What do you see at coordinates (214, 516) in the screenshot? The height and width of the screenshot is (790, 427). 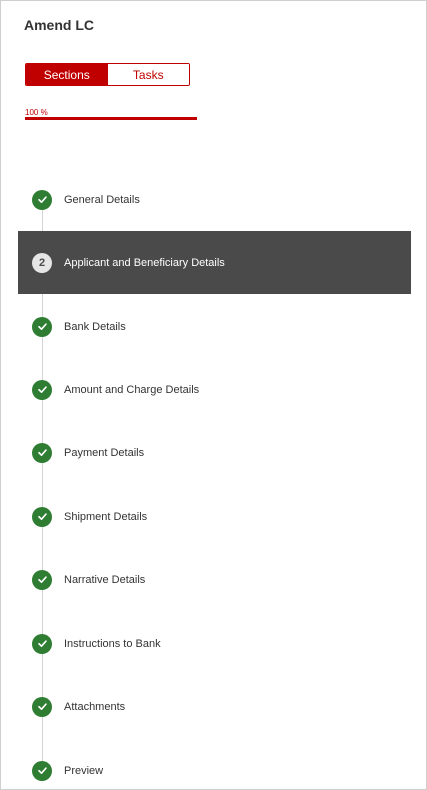 I see `step-shipment-details: Shipment Details` at bounding box center [214, 516].